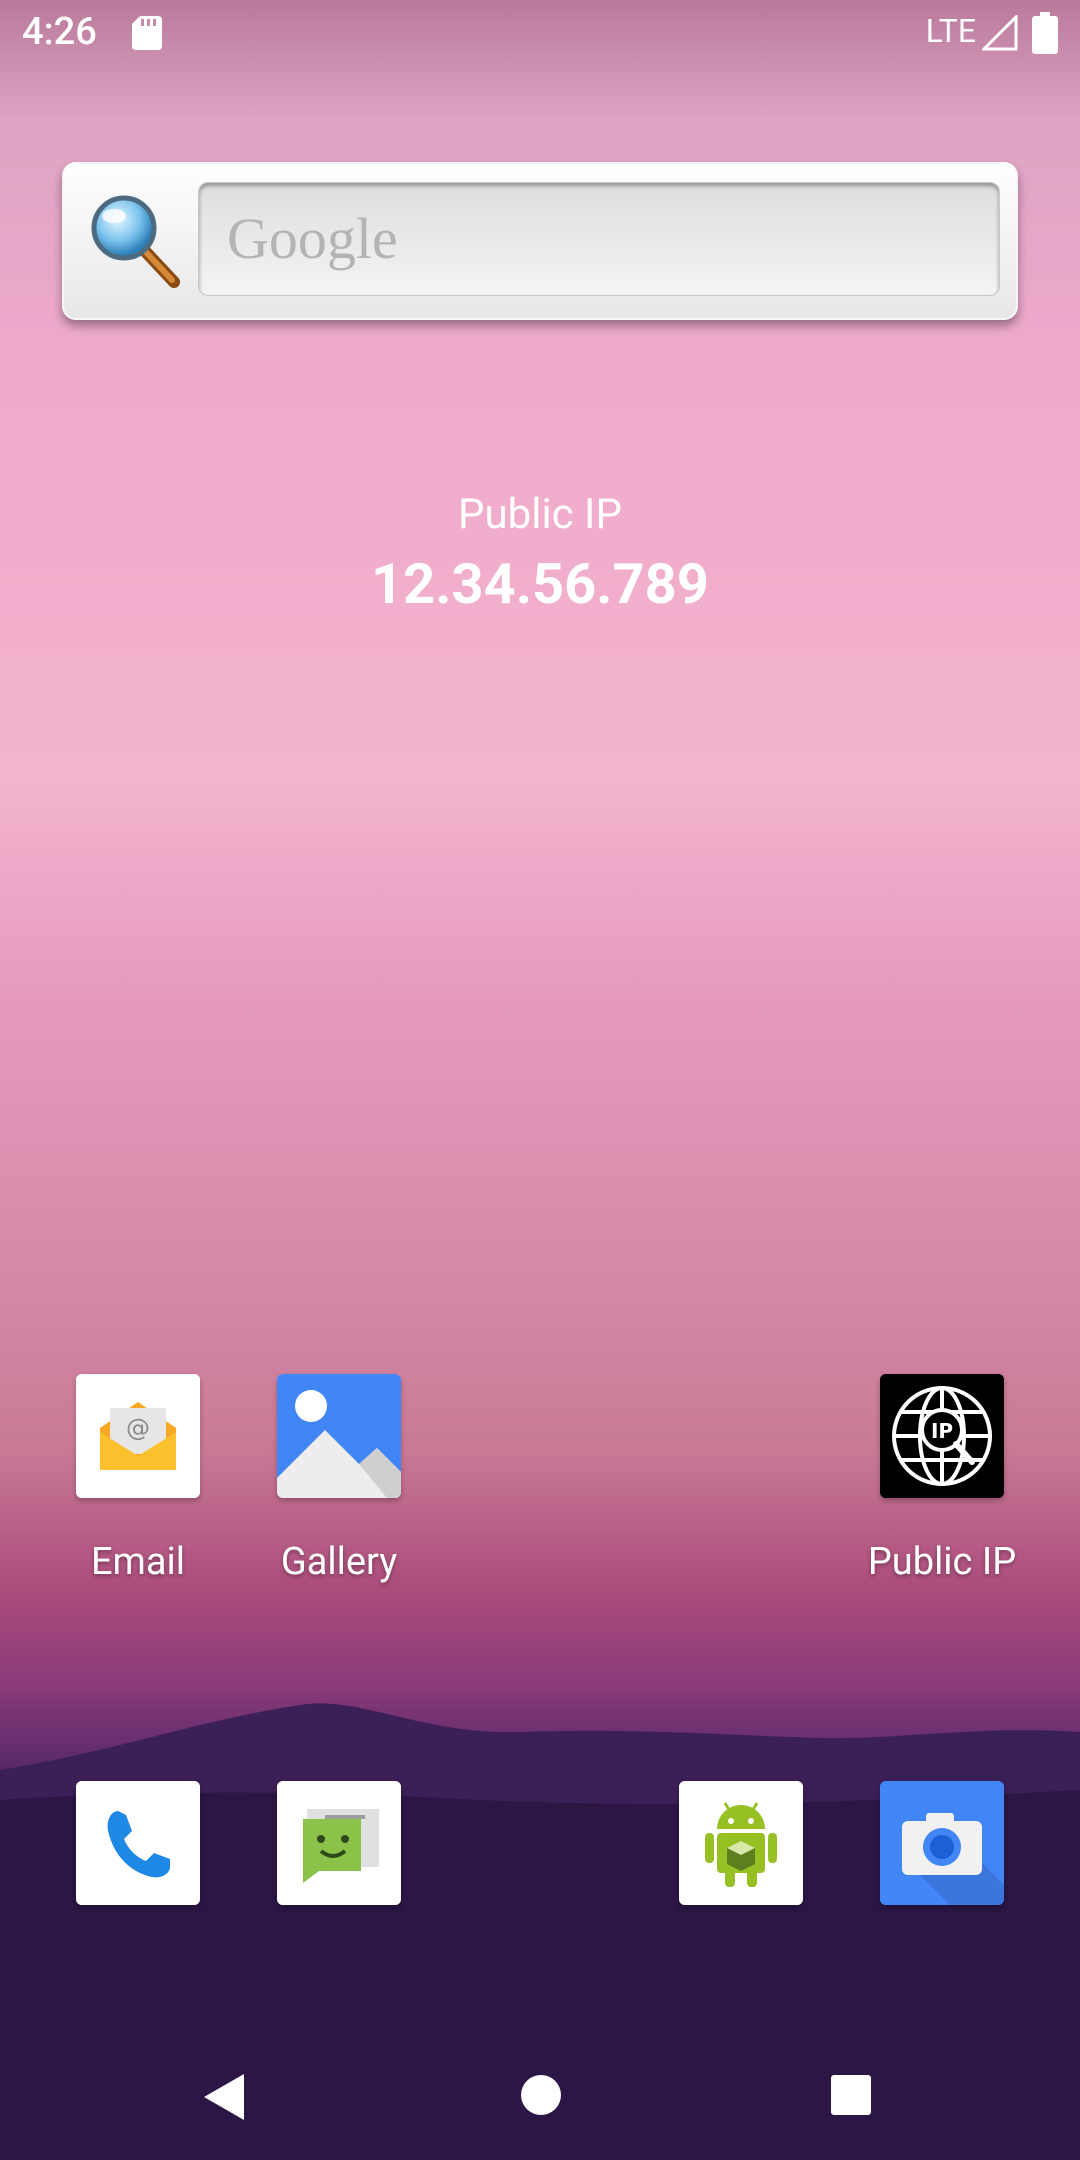 This screenshot has height=2160, width=1080. I want to click on recents-icon, so click(851, 2095).